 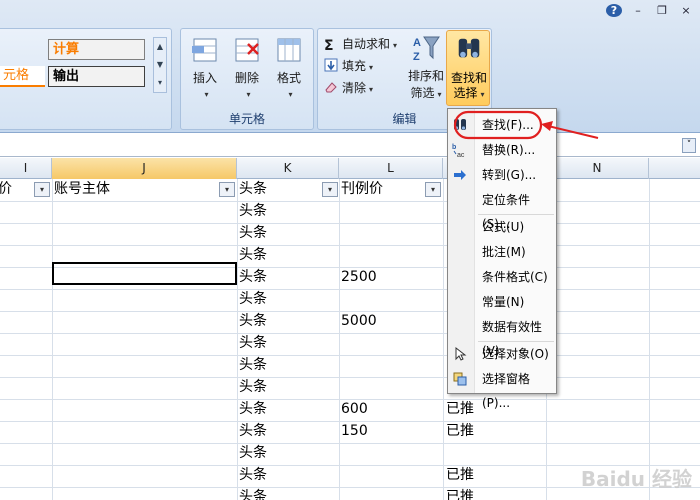 I want to click on cell-k-3: 头条, so click(x=253, y=255).